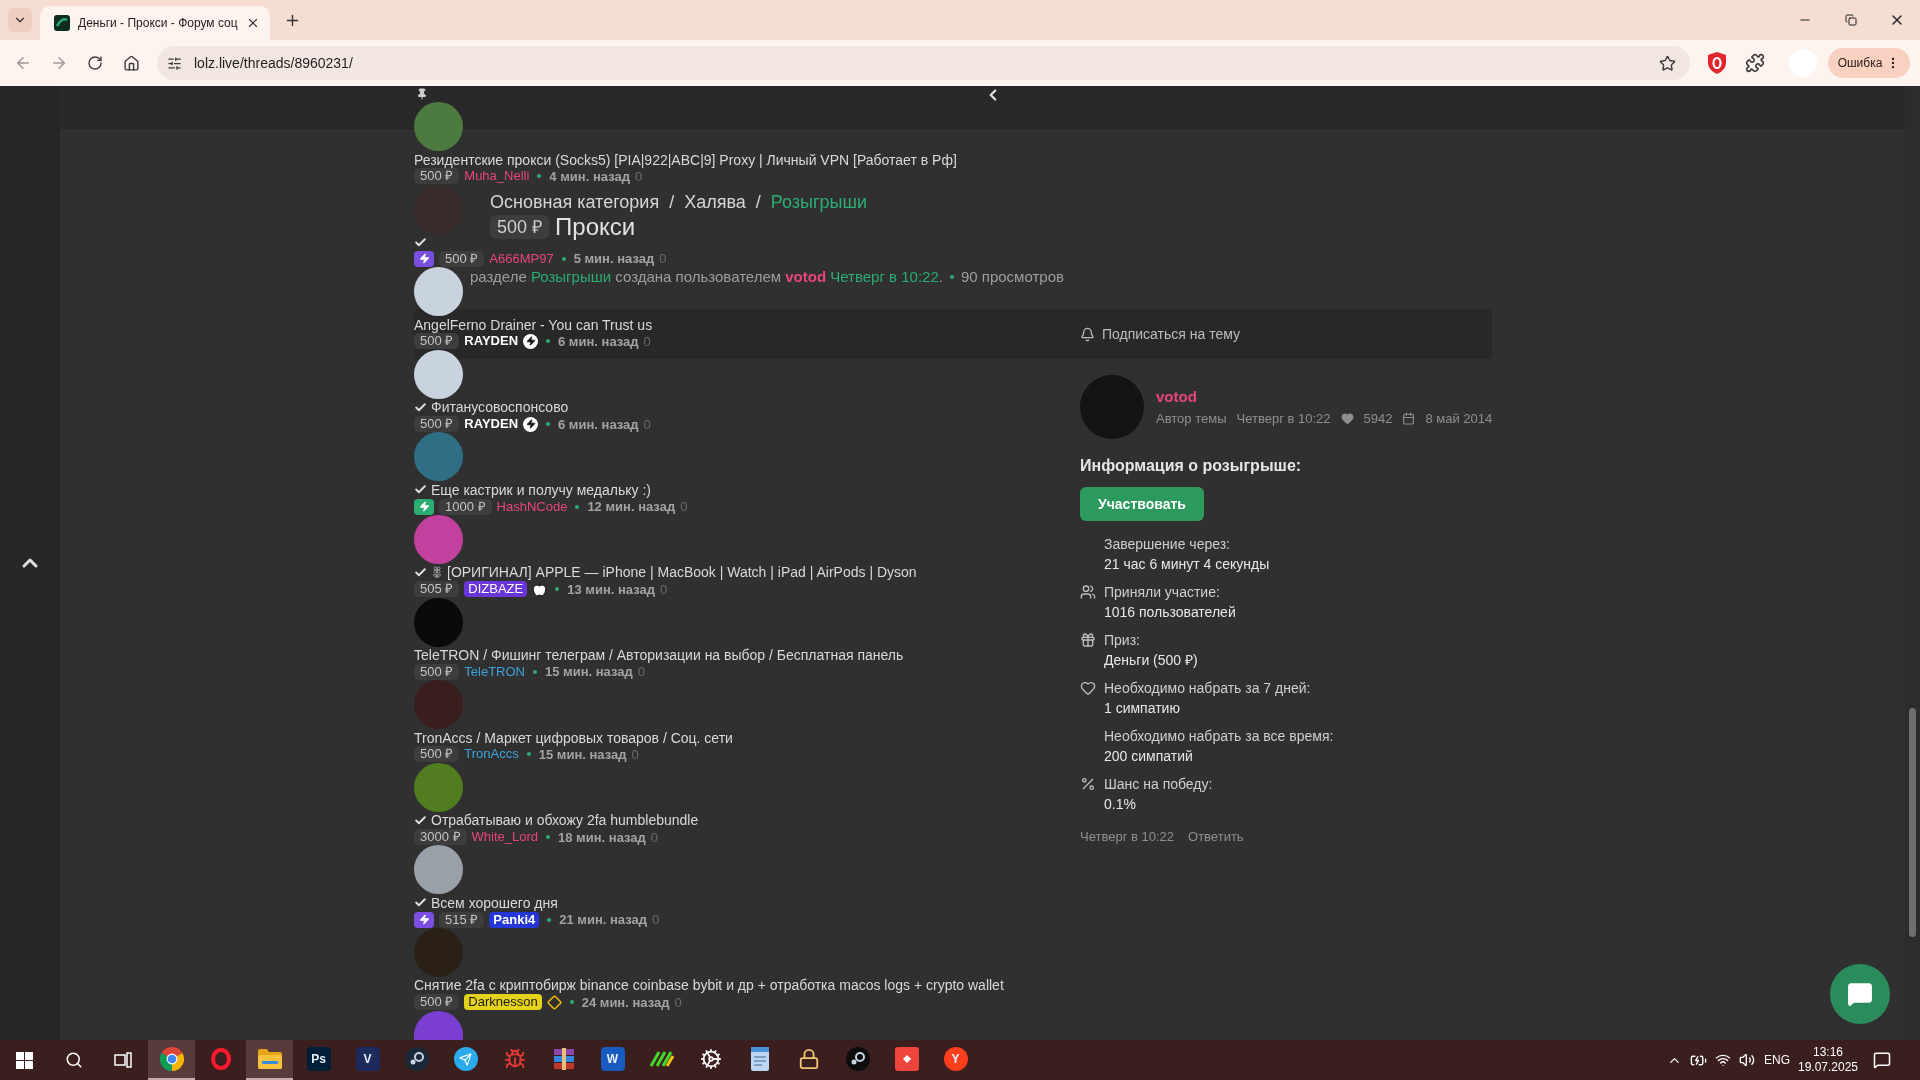 The width and height of the screenshot is (1920, 1080). I want to click on author-name: HashNCode, so click(532, 506).